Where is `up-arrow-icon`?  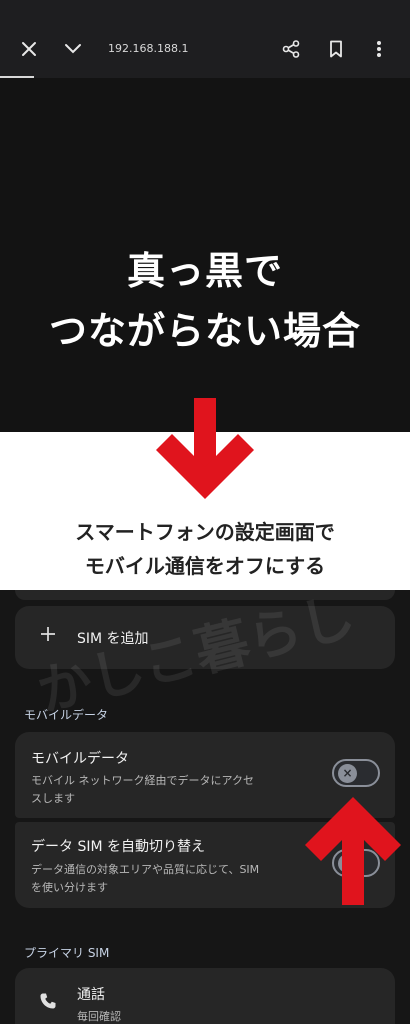 up-arrow-icon is located at coordinates (353, 851).